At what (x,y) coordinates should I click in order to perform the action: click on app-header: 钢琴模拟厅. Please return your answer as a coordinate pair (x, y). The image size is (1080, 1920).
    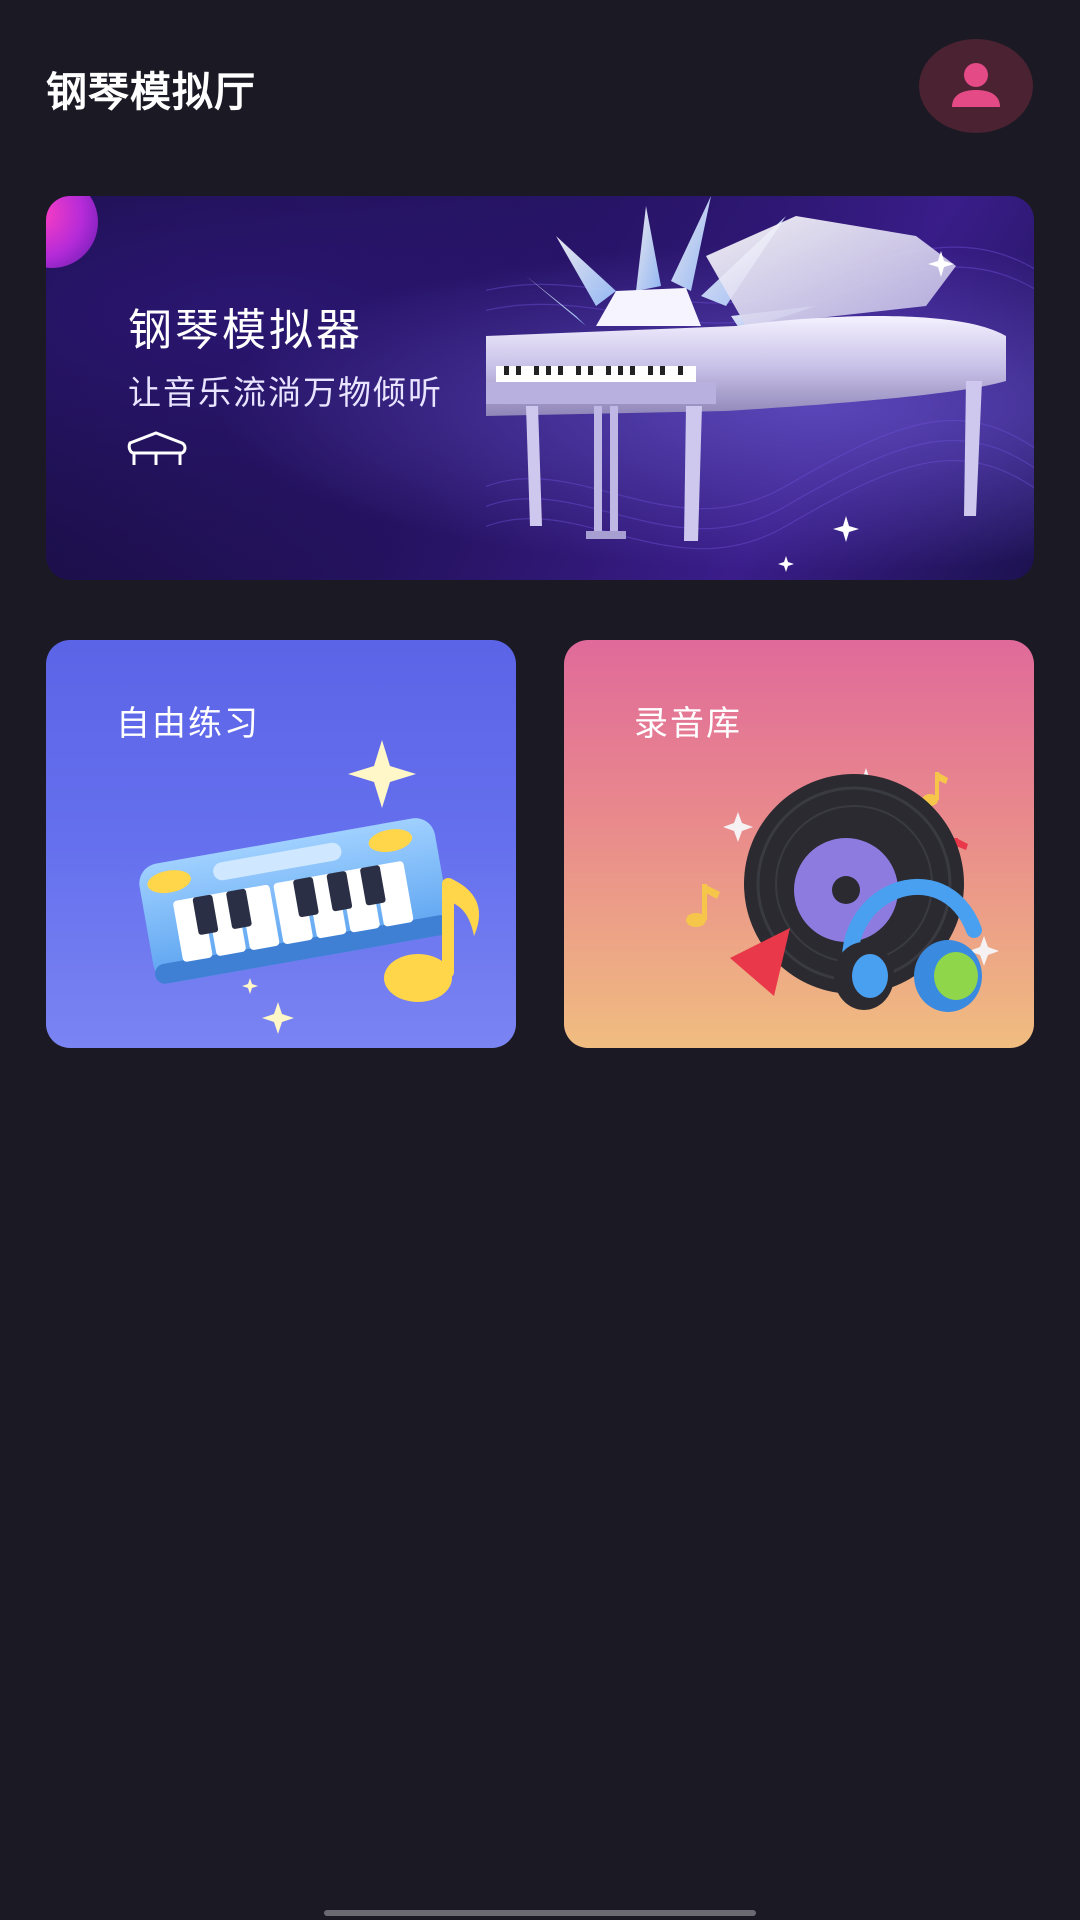
    Looking at the image, I should click on (540, 85).